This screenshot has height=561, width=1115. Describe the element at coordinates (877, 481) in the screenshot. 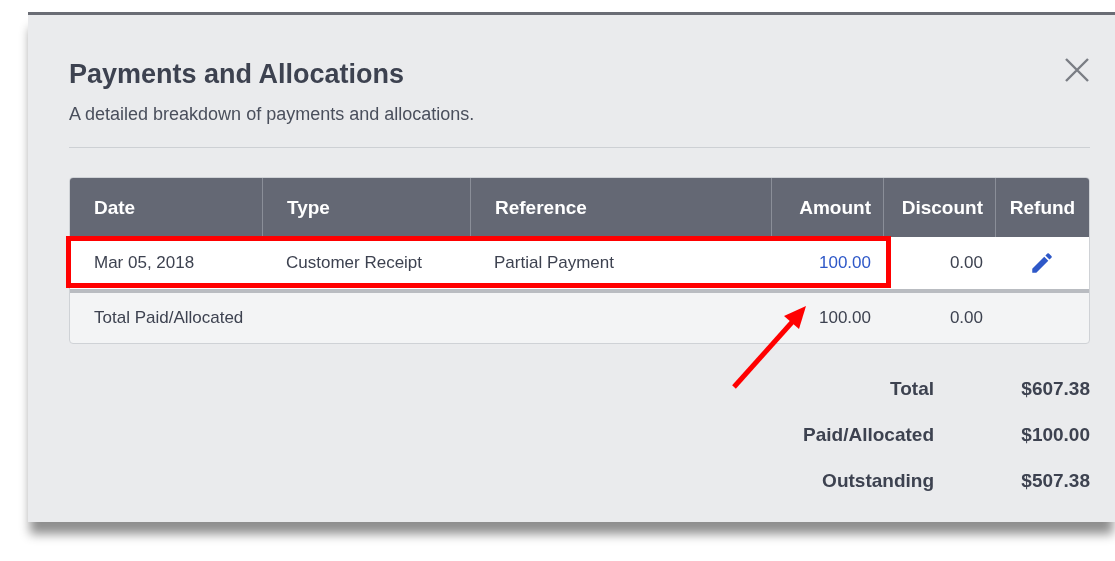

I see `summary-label: Outstanding` at that location.